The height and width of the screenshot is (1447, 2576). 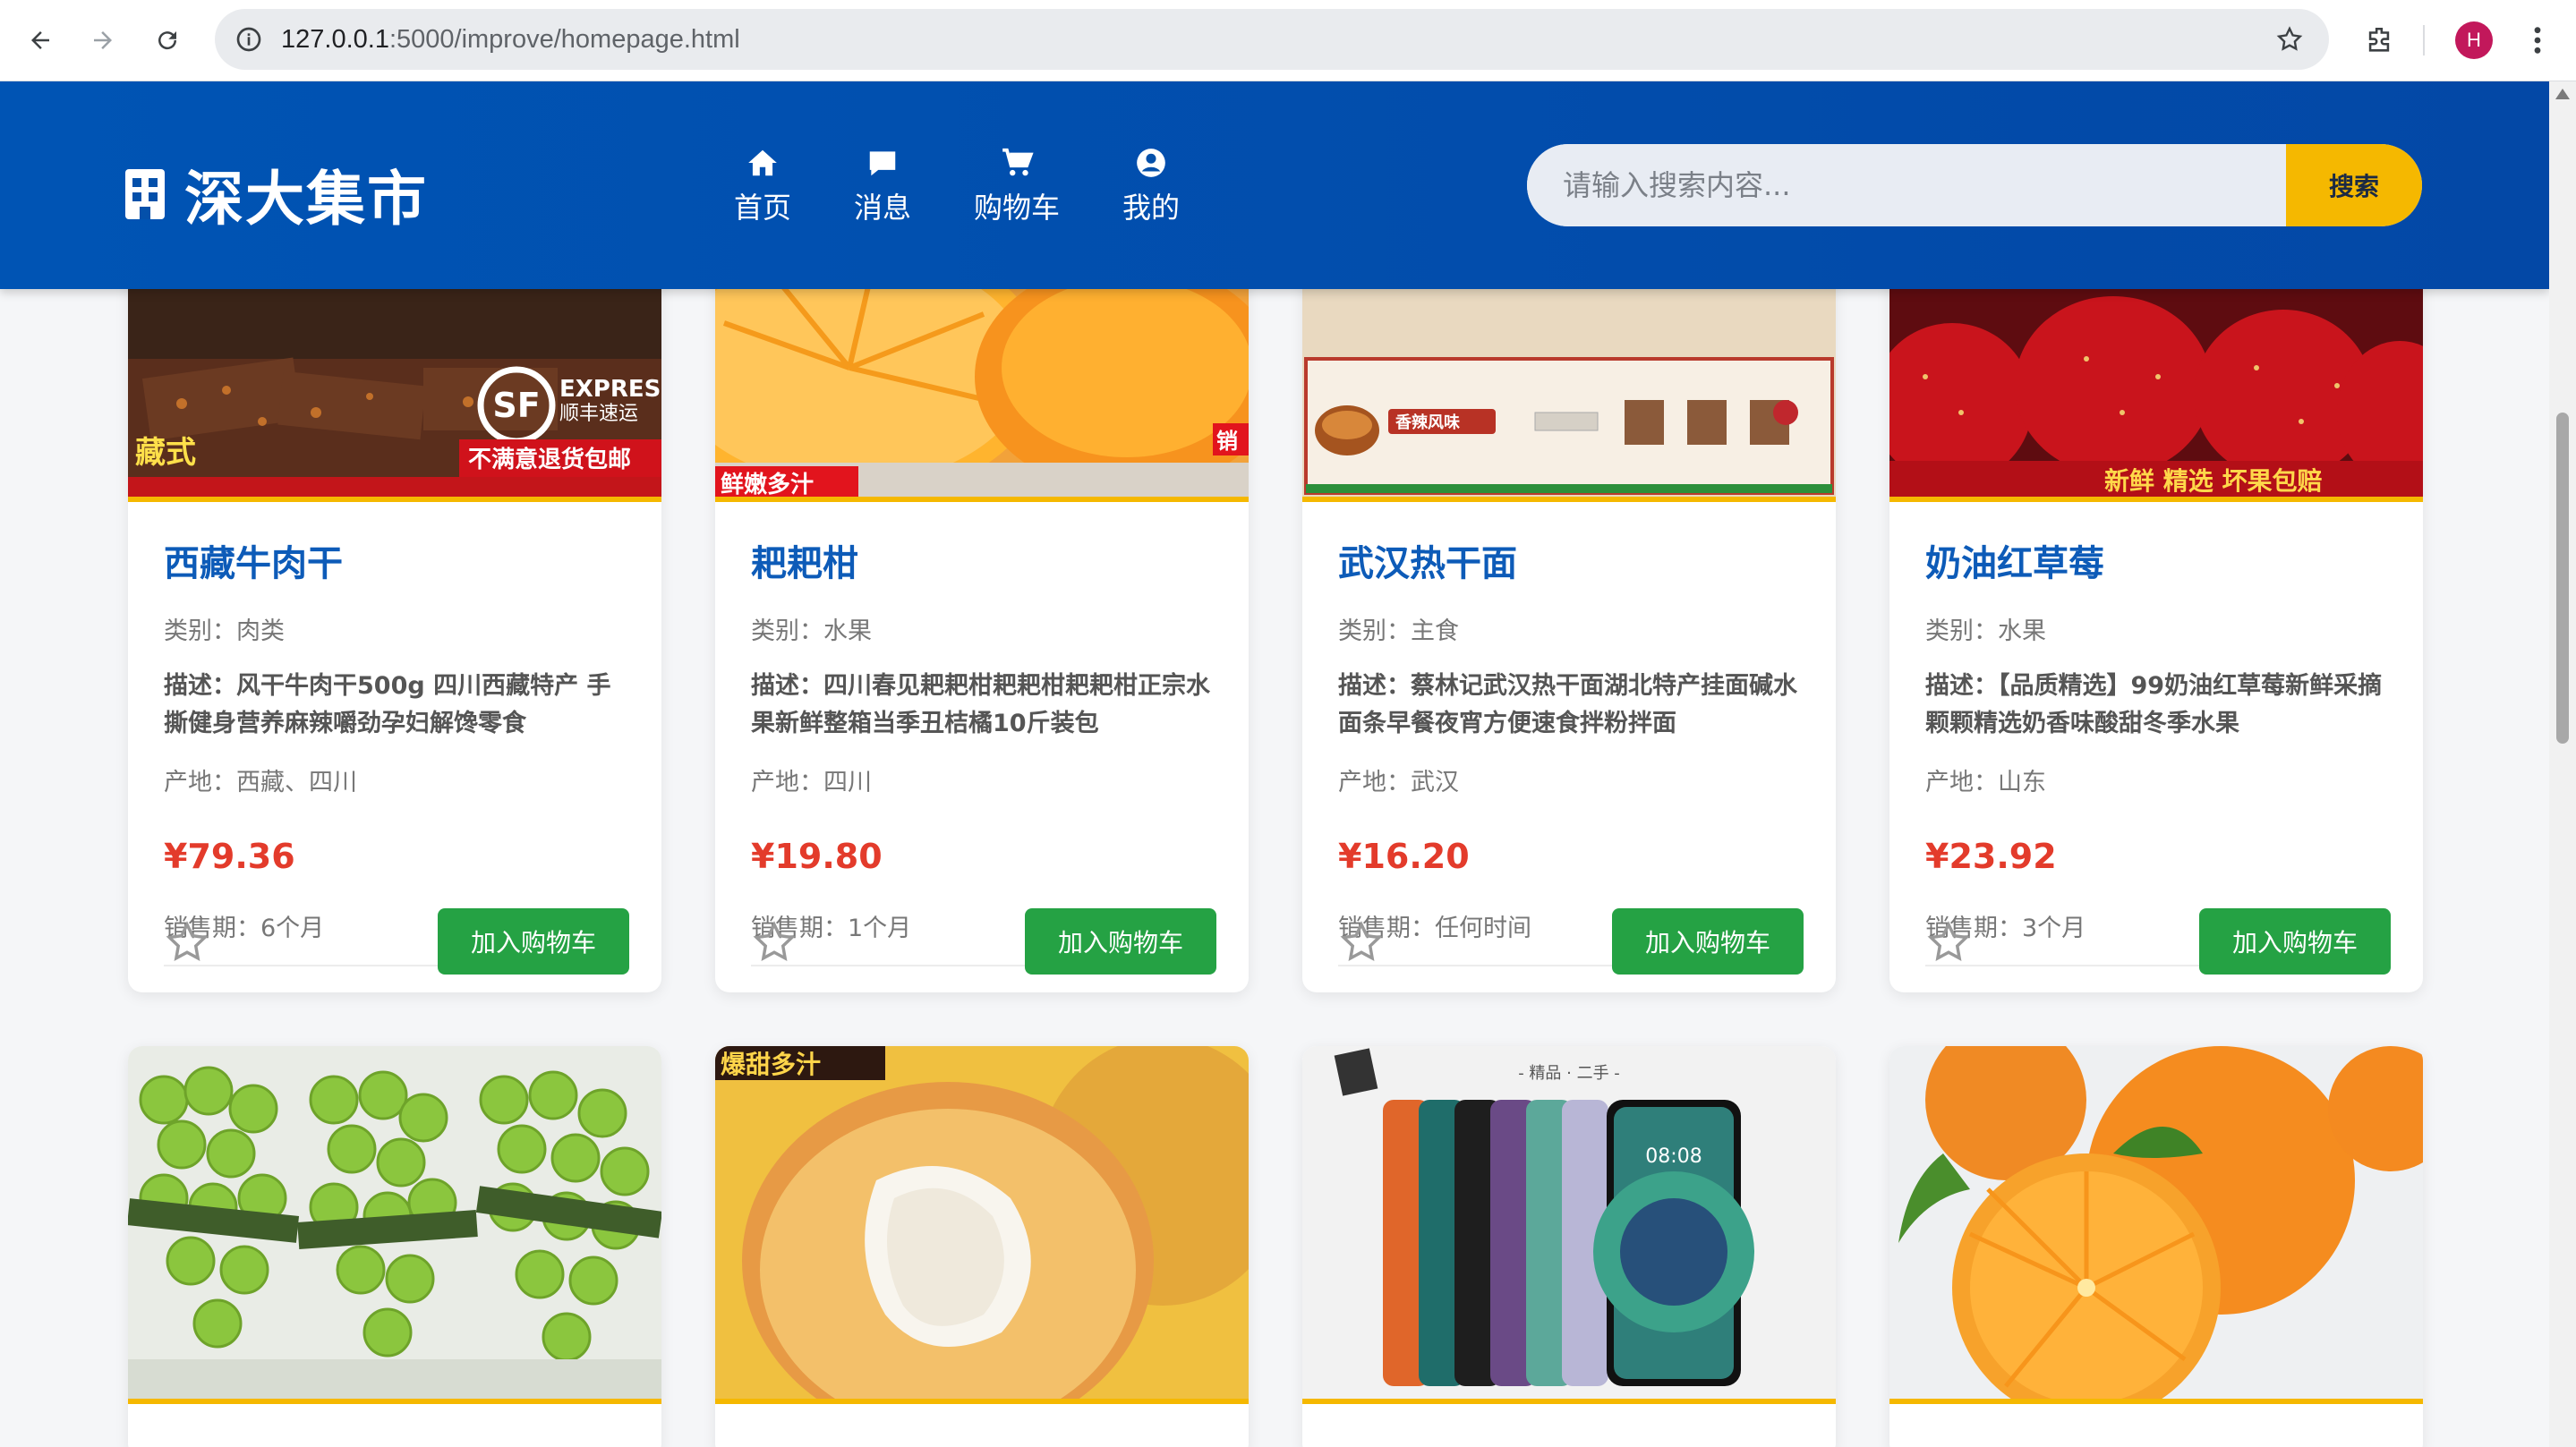 What do you see at coordinates (1227, 441) in the screenshot?
I see `image-badge: 销` at bounding box center [1227, 441].